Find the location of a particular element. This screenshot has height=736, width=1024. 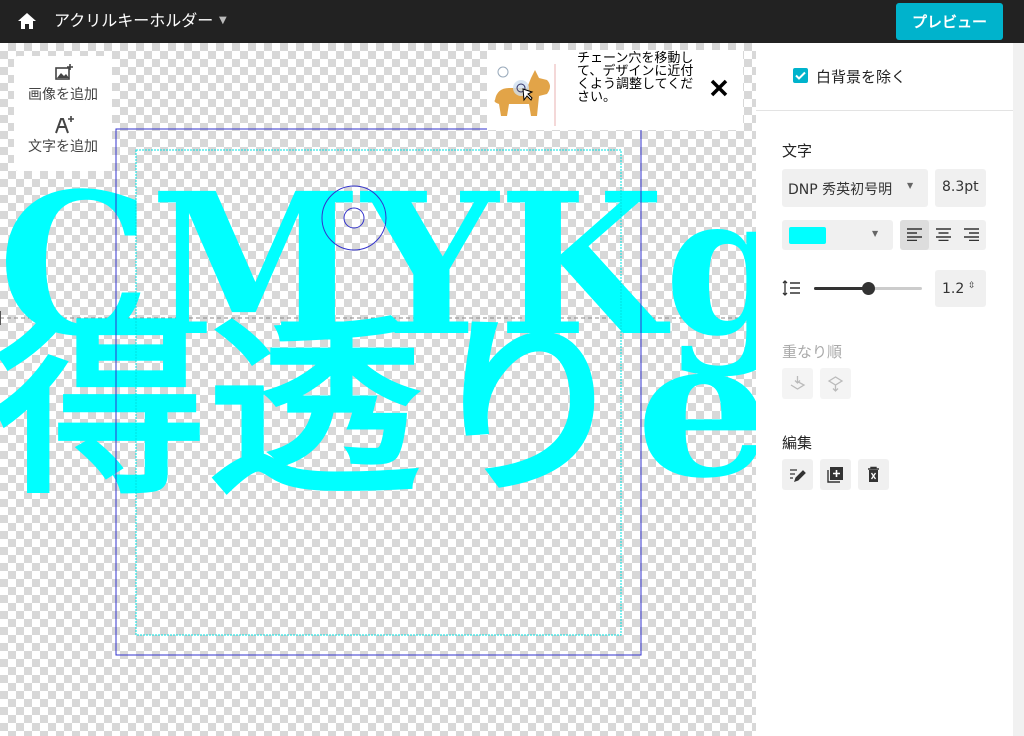

edit-text-button is located at coordinates (797, 474).